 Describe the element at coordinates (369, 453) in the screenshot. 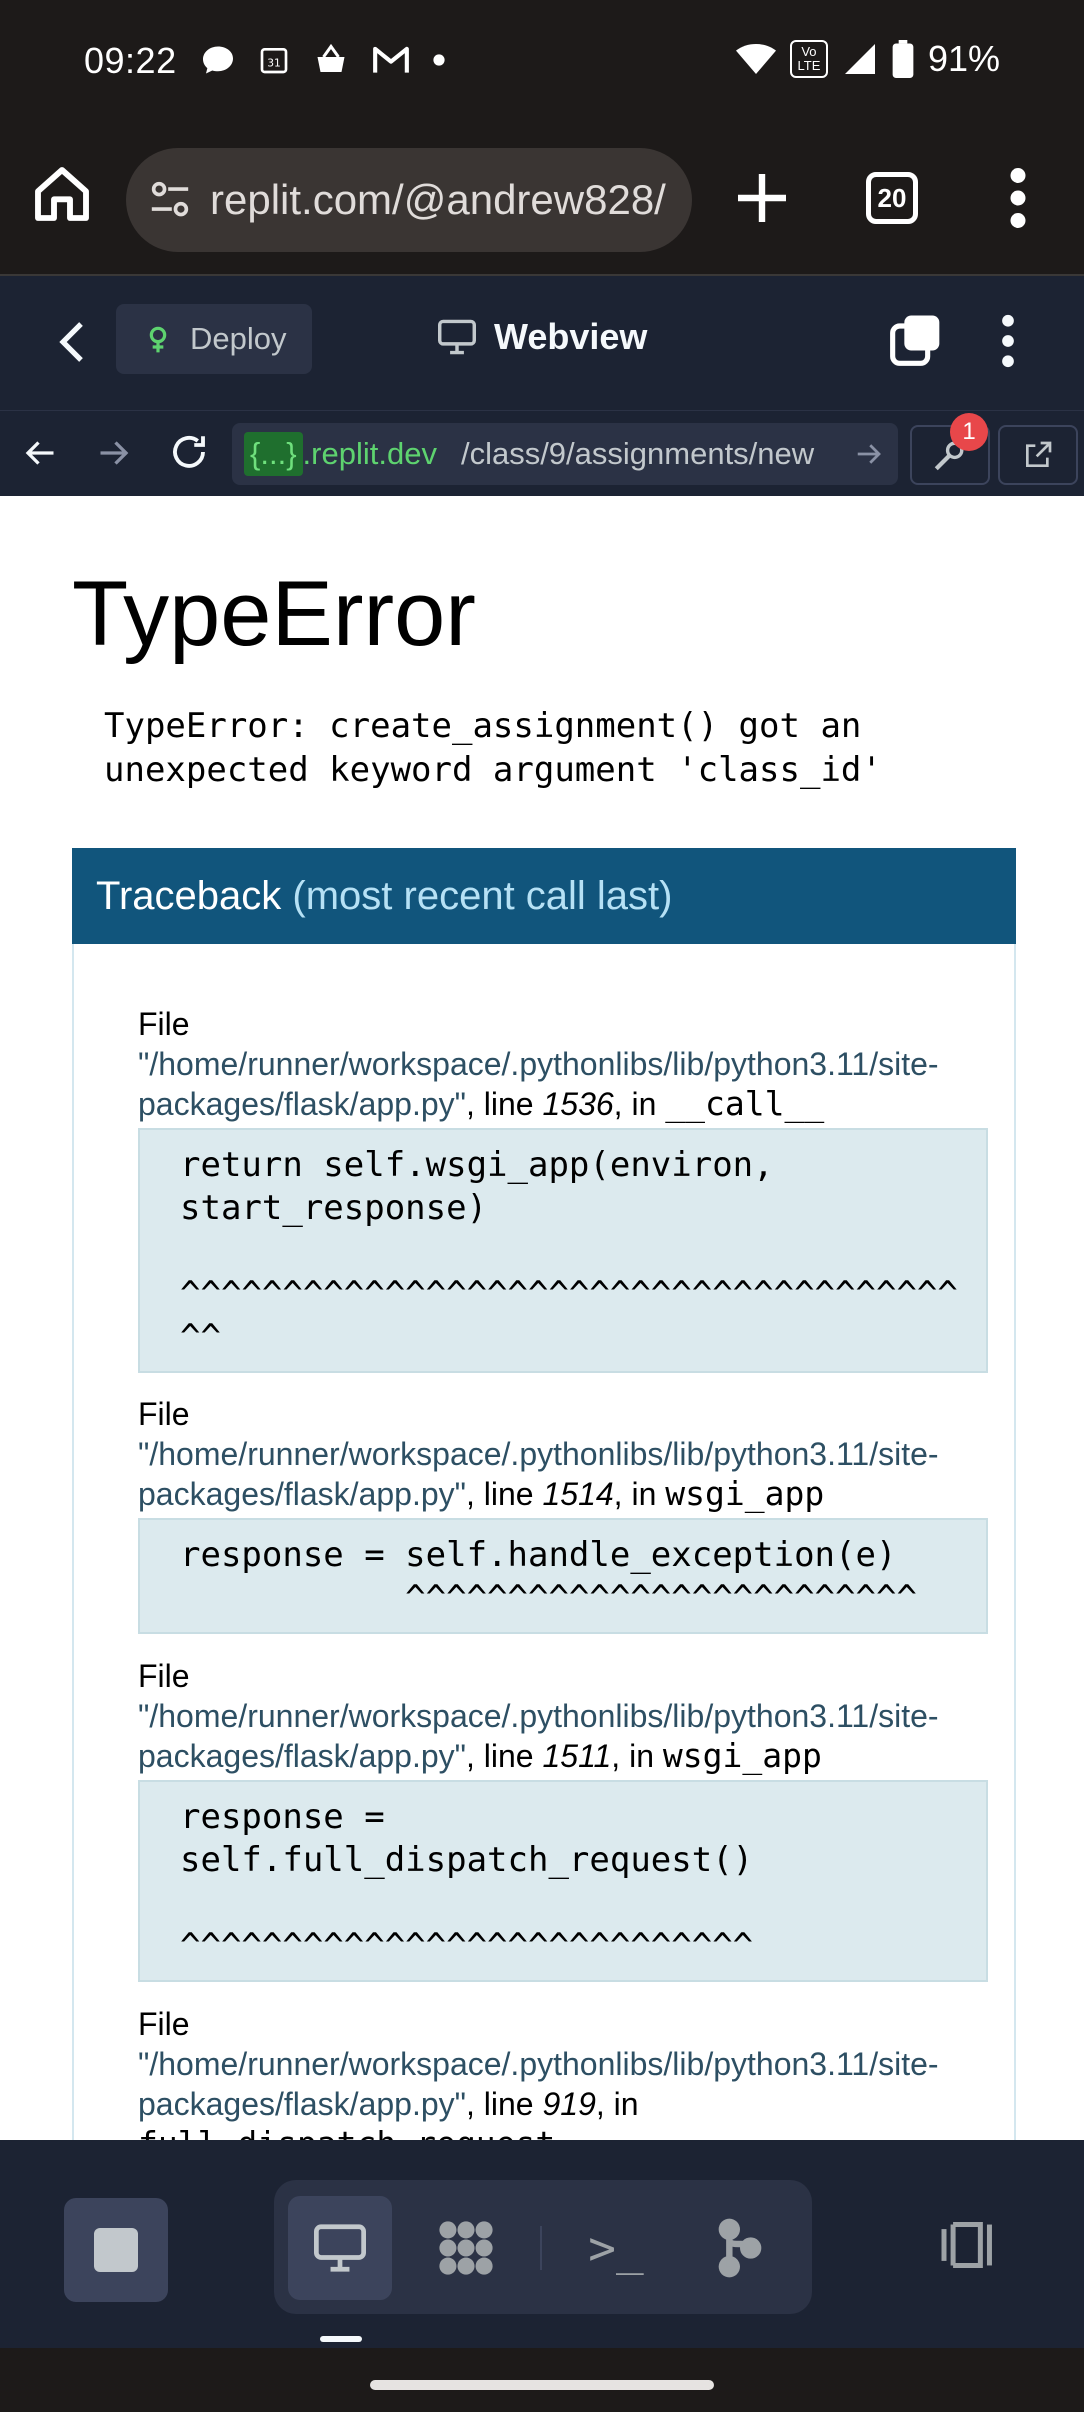

I see `webview-domain: .replit.dev` at that location.